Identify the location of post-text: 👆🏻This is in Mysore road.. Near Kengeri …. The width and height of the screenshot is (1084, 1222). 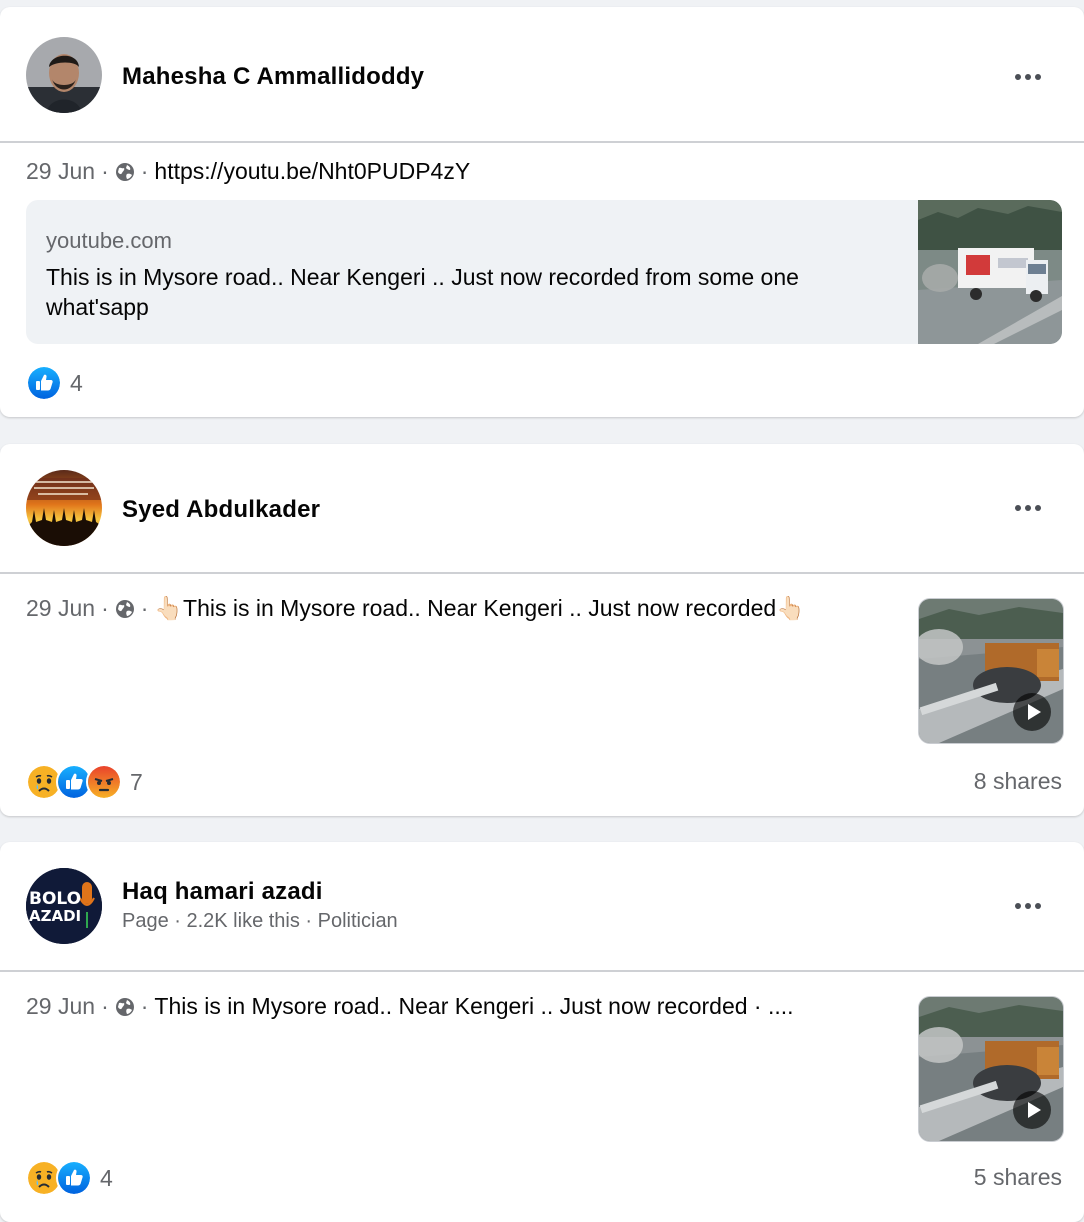
(479, 608).